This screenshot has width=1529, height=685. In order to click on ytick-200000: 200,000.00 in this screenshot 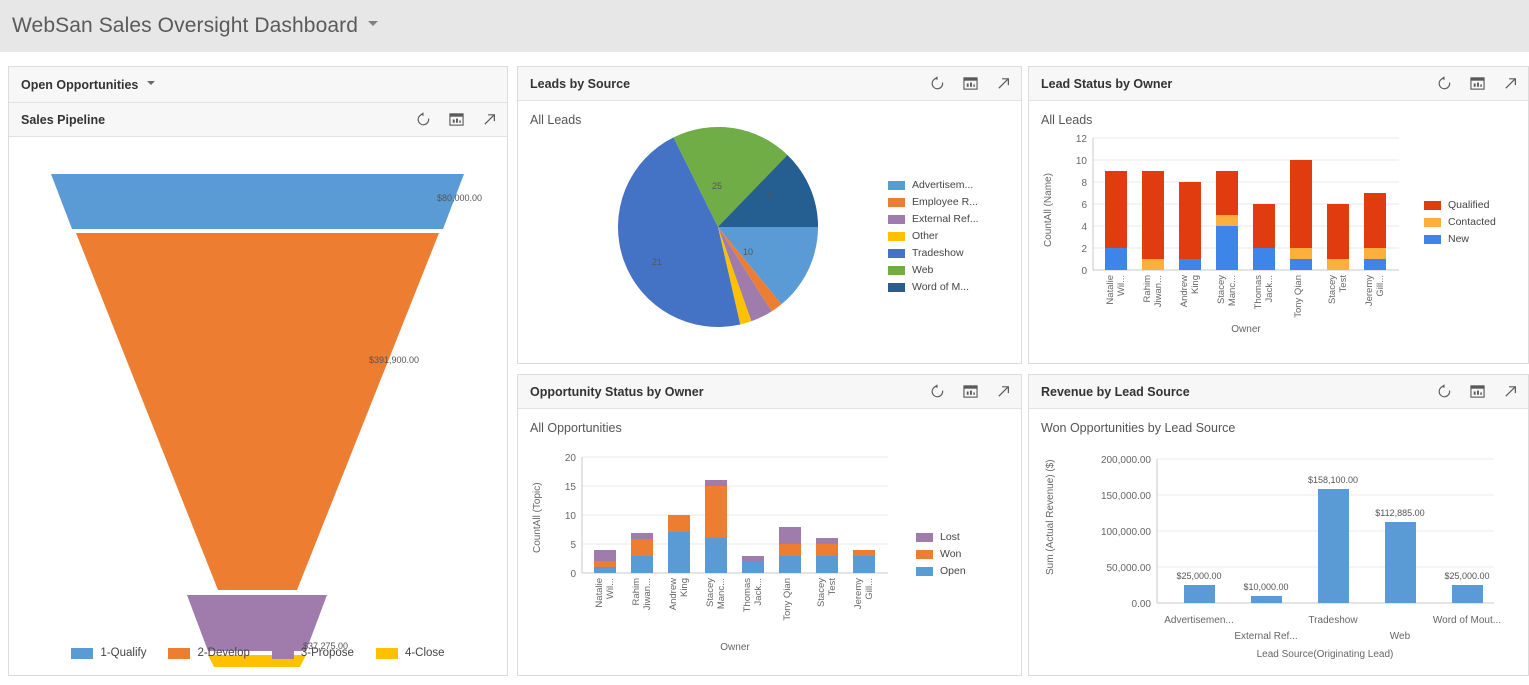, I will do `click(1126, 460)`.